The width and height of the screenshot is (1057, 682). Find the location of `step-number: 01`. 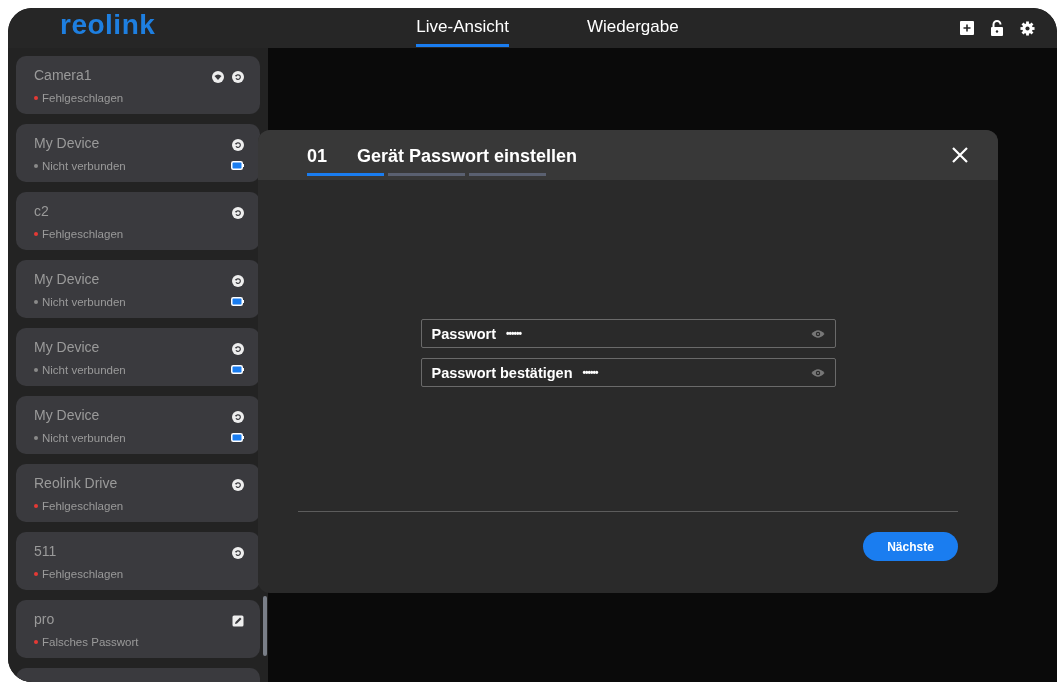

step-number: 01 is located at coordinates (317, 156).